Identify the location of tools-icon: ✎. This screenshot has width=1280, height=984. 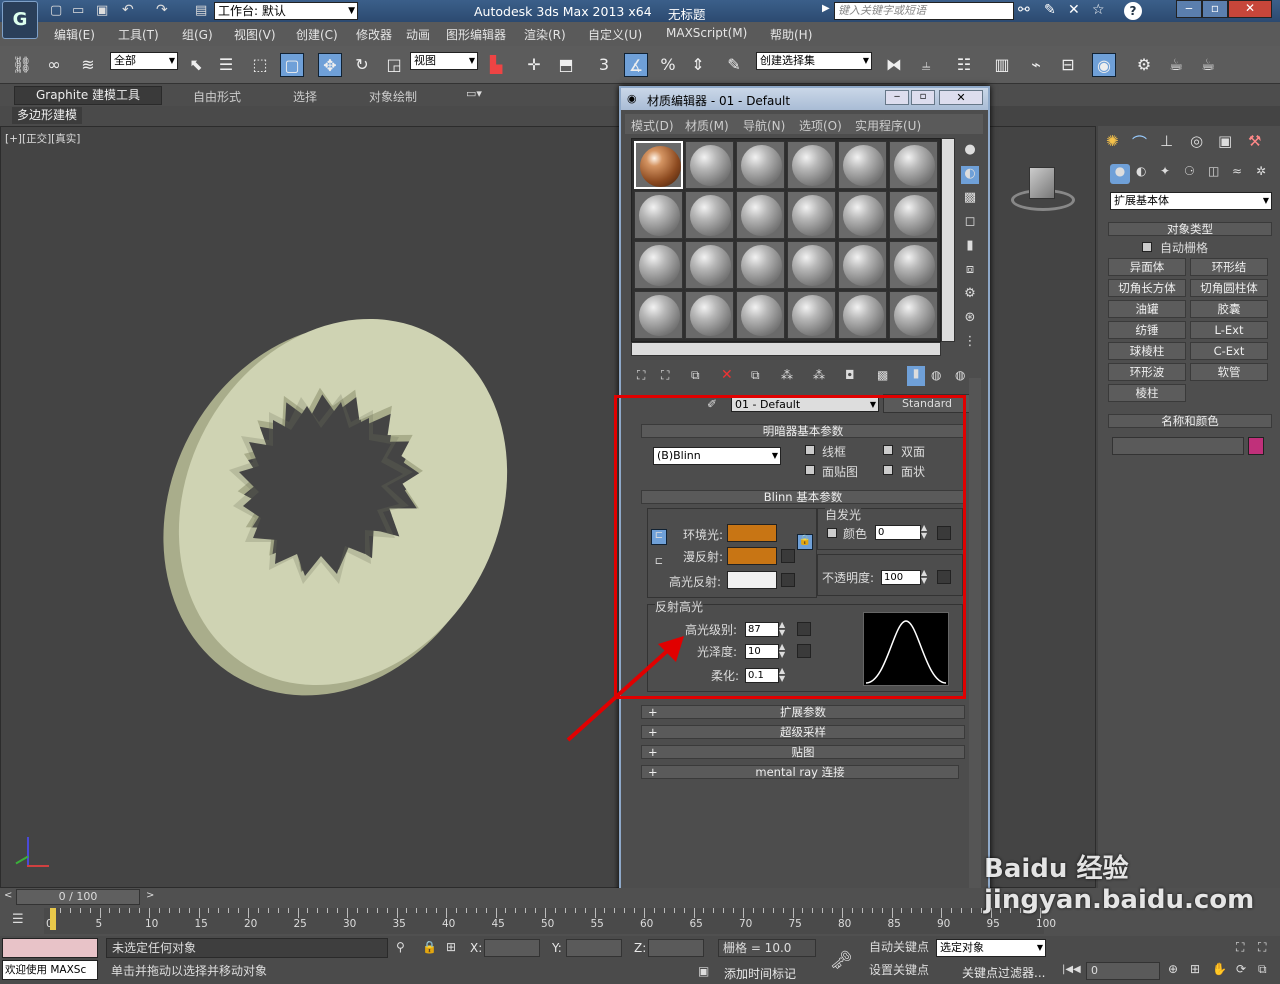
(1050, 10).